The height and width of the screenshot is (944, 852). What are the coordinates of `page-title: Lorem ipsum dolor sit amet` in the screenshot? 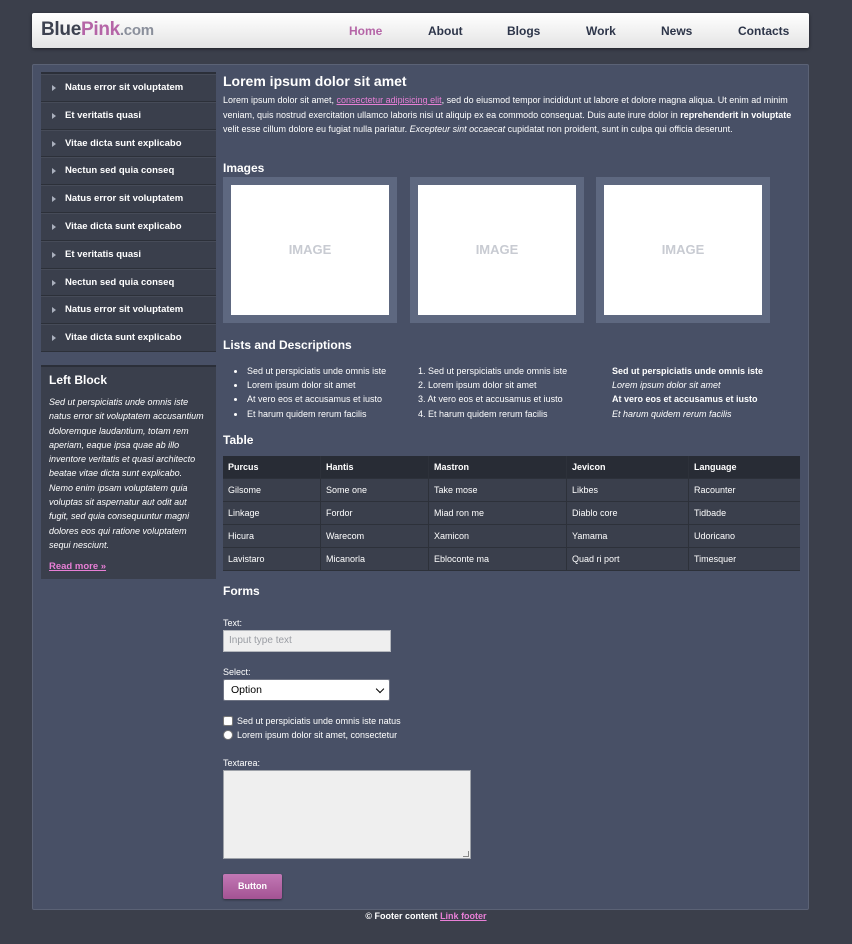 It's located at (315, 81).